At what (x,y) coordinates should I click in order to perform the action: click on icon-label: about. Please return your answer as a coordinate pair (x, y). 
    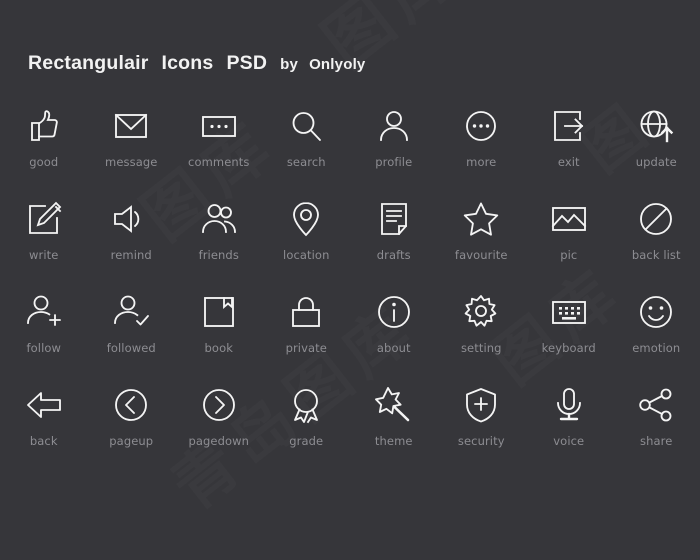
    Looking at the image, I should click on (393, 348).